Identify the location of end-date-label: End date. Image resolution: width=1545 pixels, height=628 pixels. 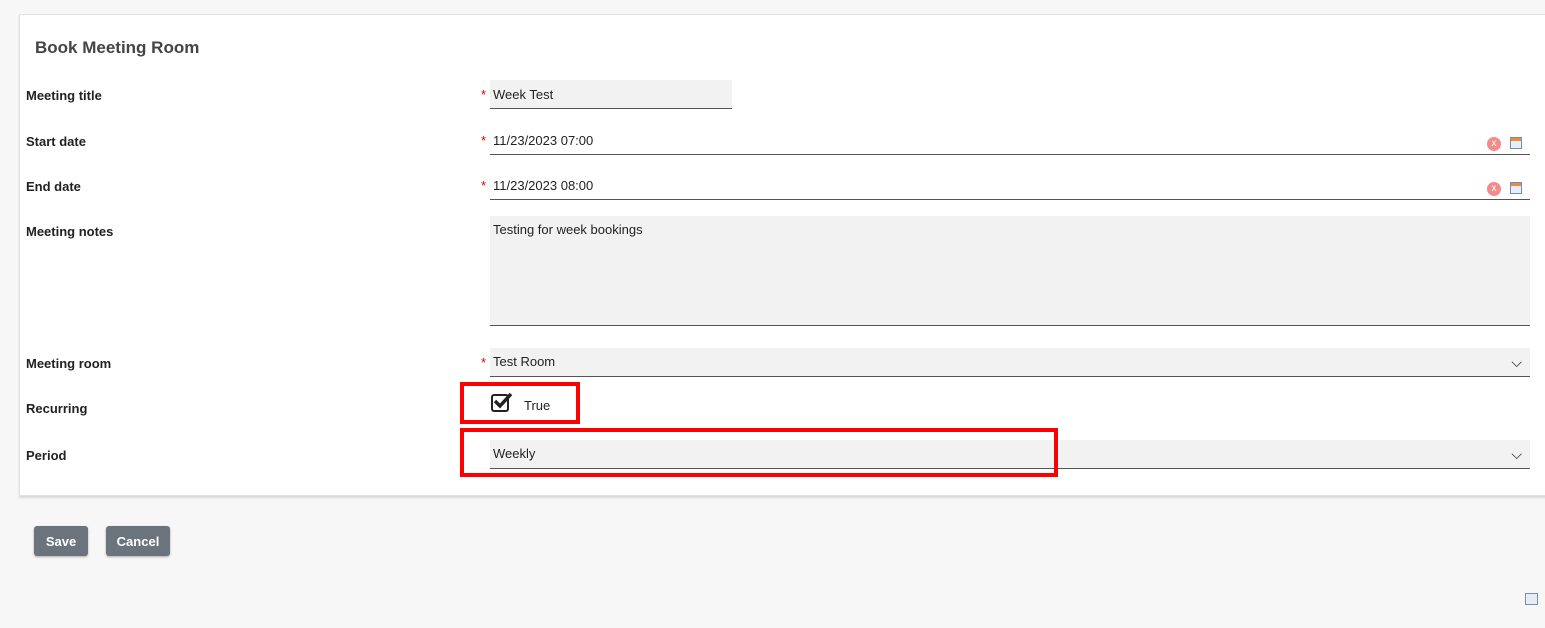
(53, 186).